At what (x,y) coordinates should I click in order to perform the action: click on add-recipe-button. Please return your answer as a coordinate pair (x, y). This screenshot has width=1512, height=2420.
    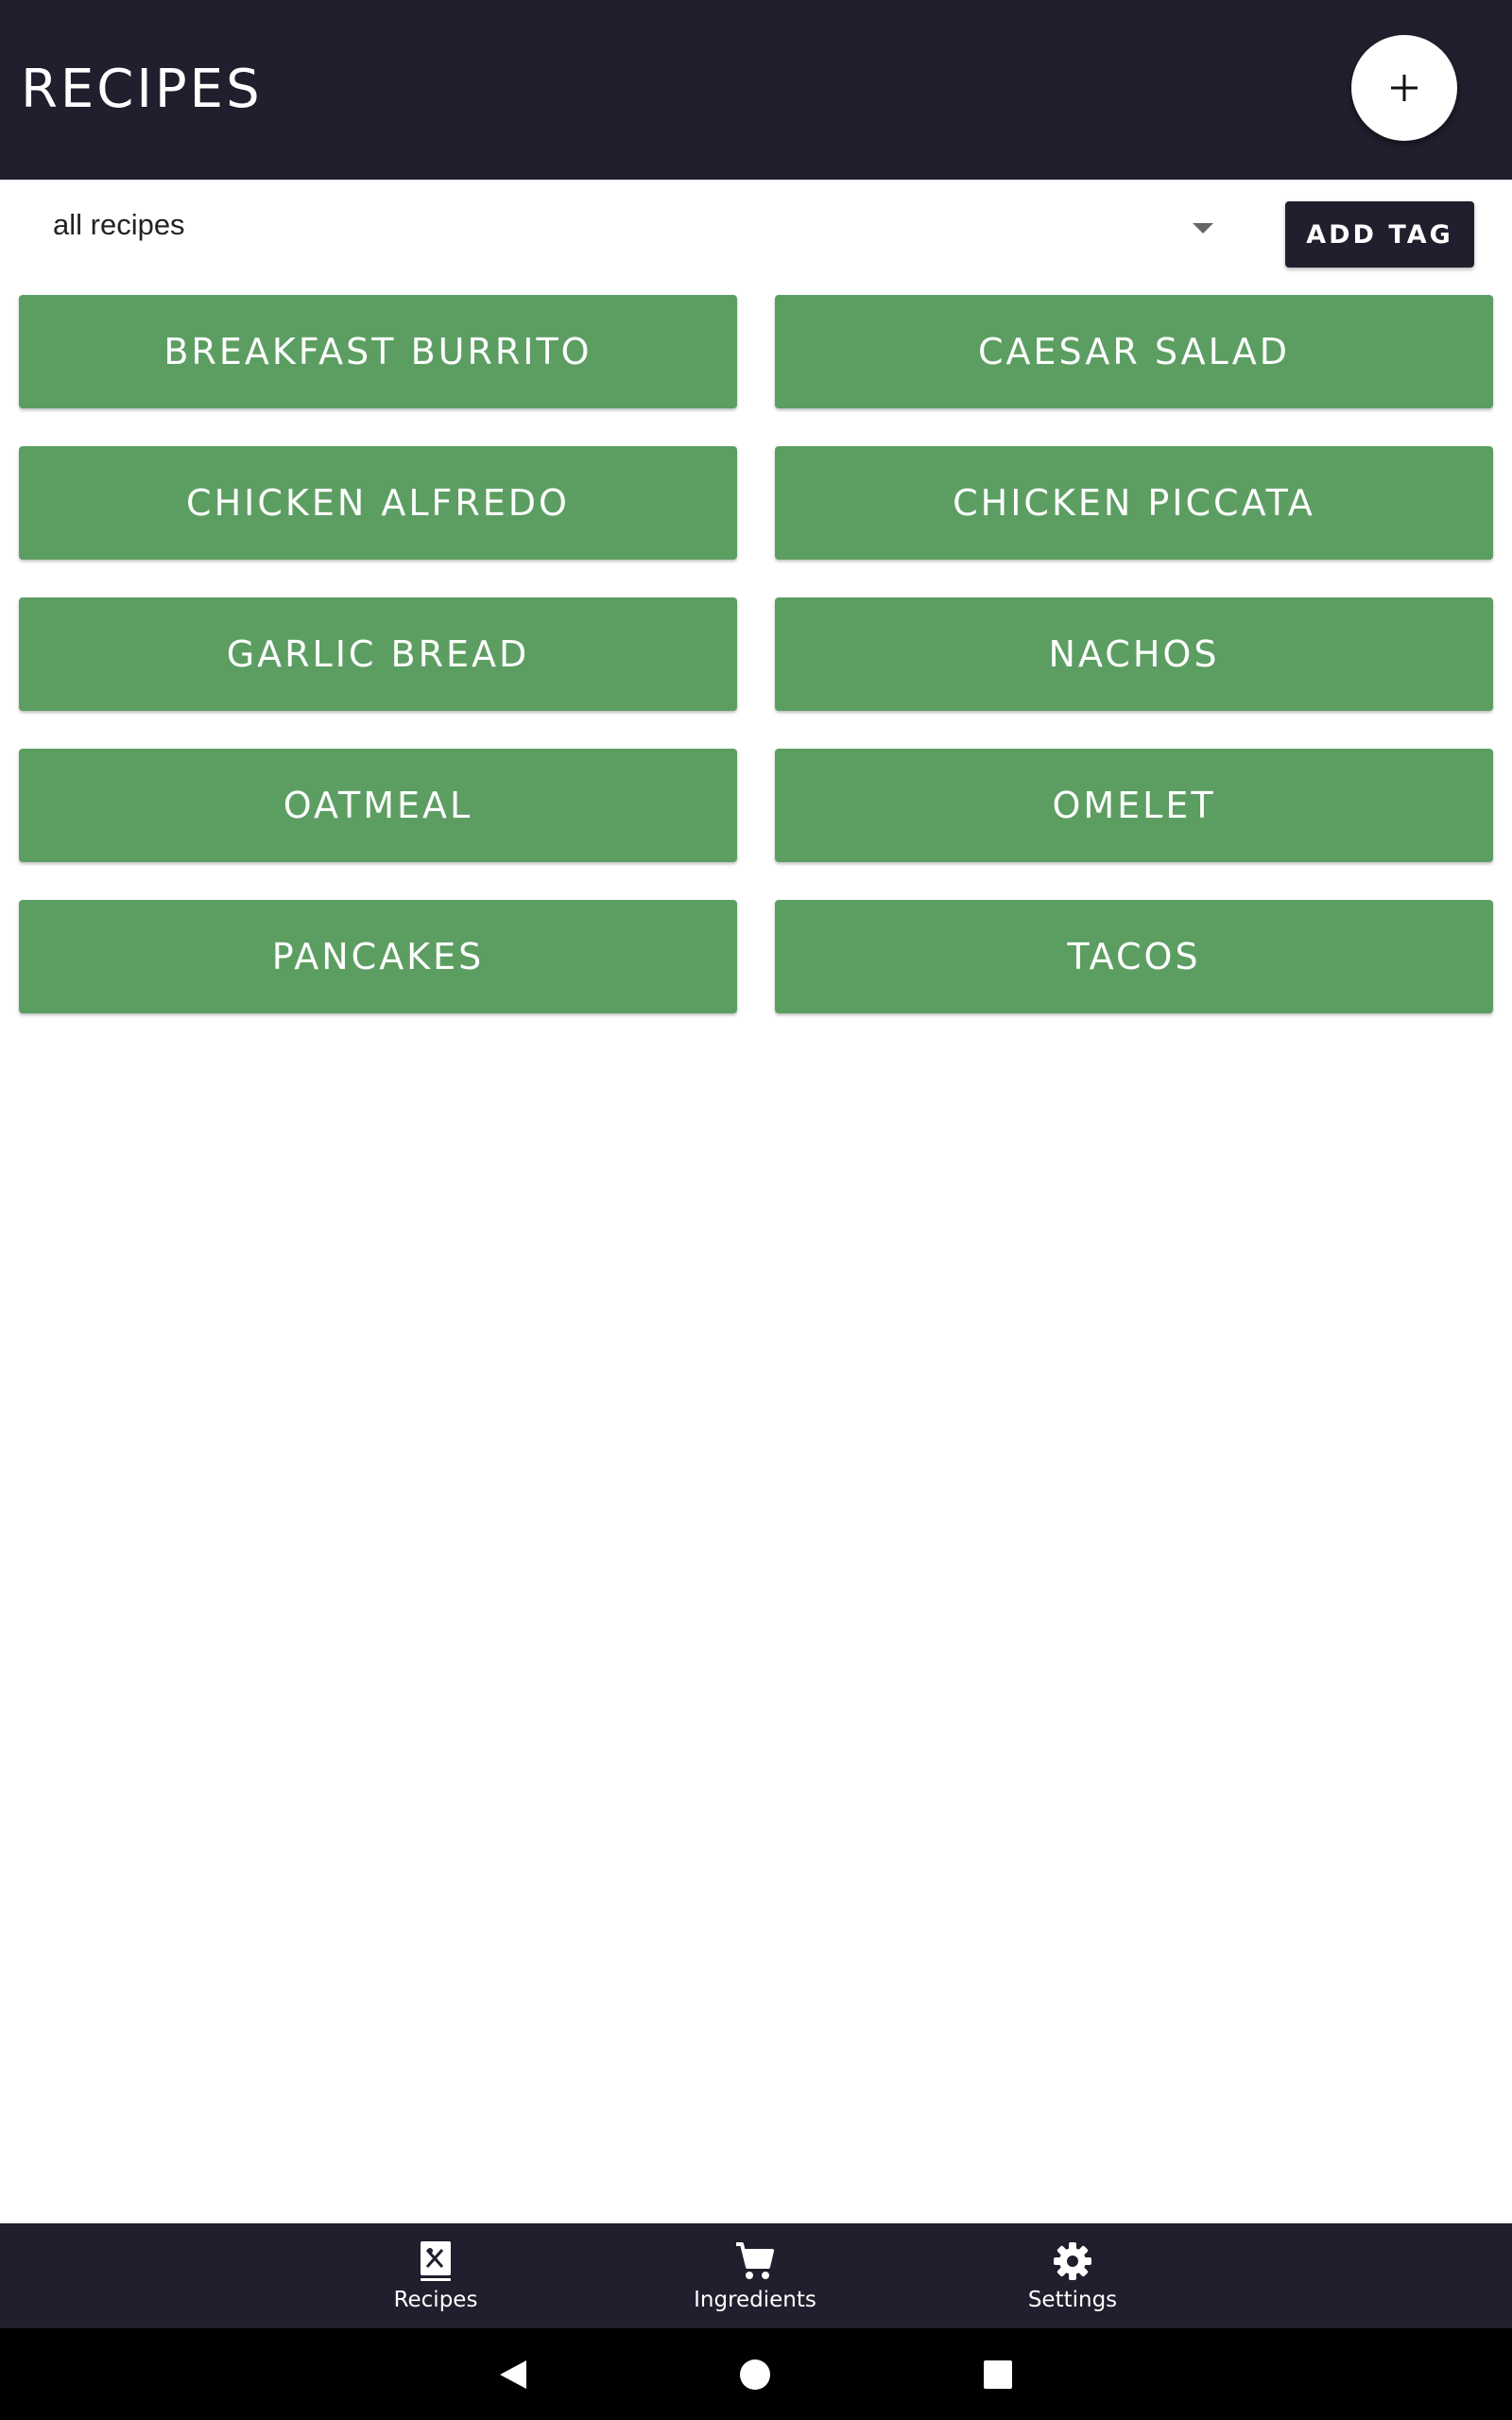
    Looking at the image, I should click on (1404, 88).